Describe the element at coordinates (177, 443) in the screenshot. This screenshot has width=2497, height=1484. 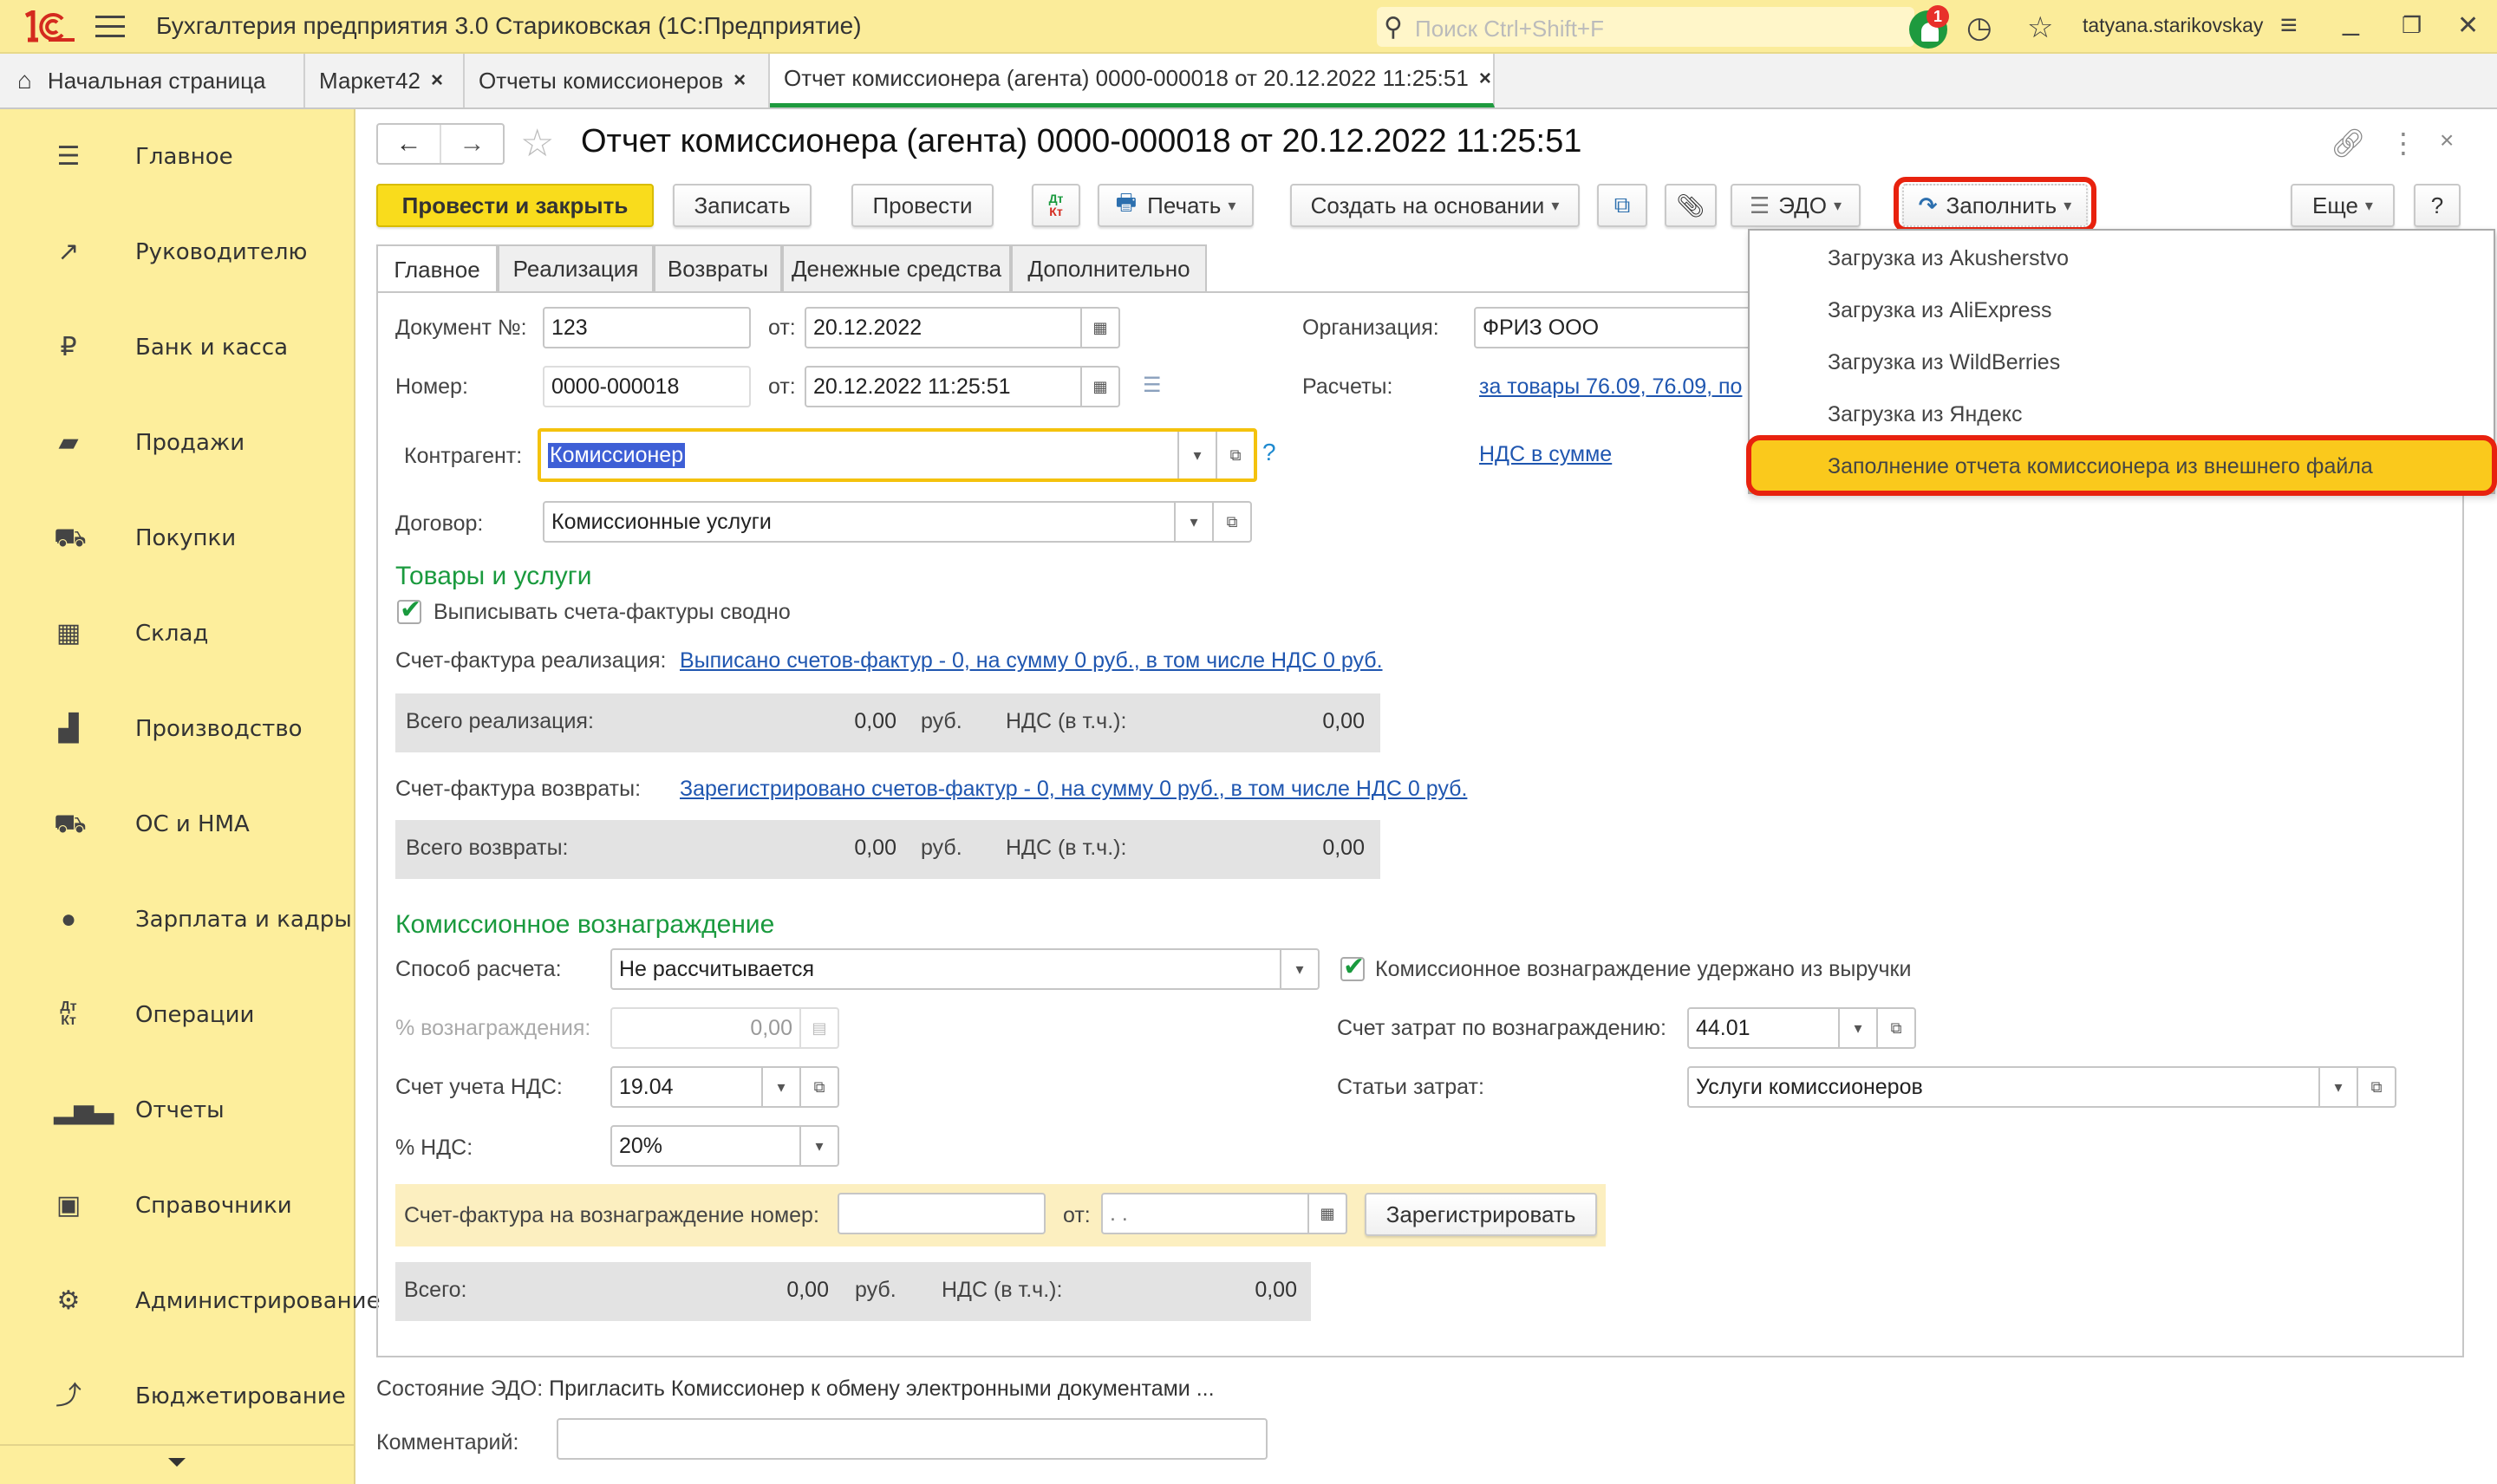
I see `sidebar-item-sales: ▰ Продажи` at that location.